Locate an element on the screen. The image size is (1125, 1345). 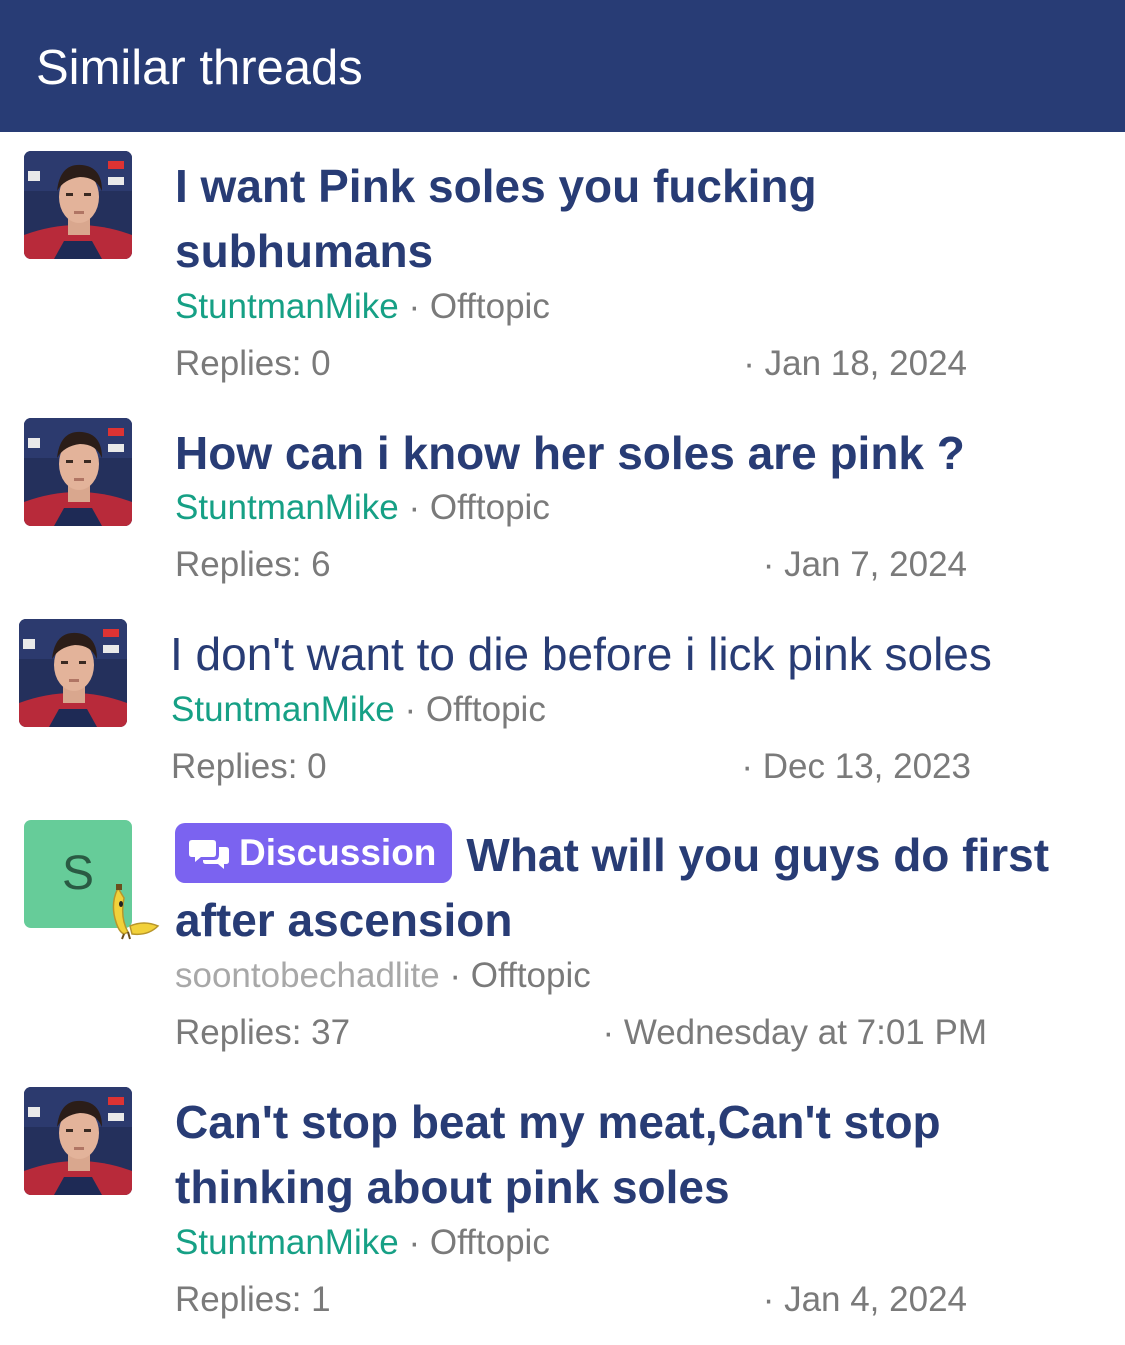
thread-date: · Jan 7, 2024 is located at coordinates (864, 564).